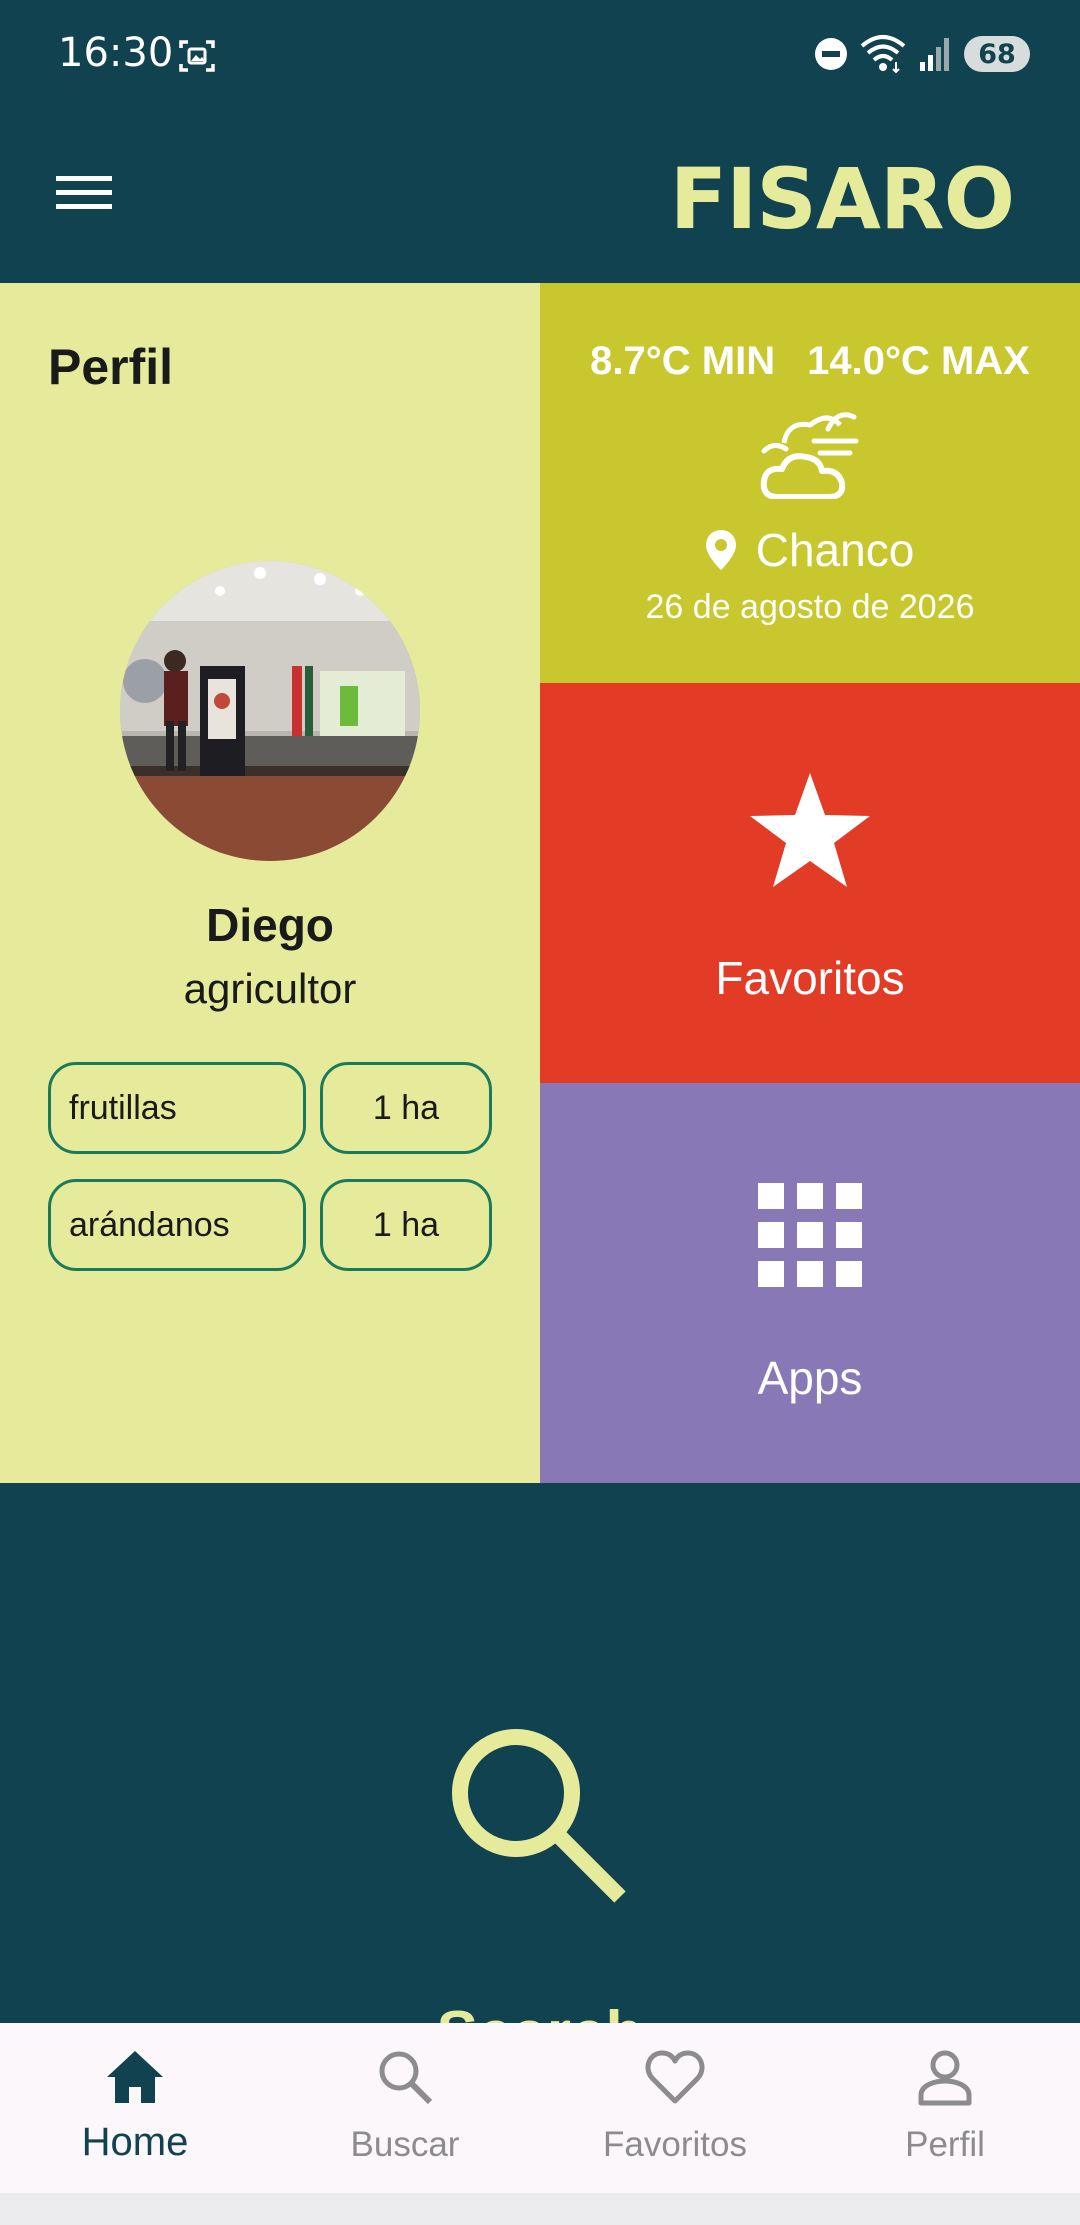 This screenshot has height=2225, width=1080. What do you see at coordinates (945, 2108) in the screenshot?
I see `nav-profile: Perfil` at bounding box center [945, 2108].